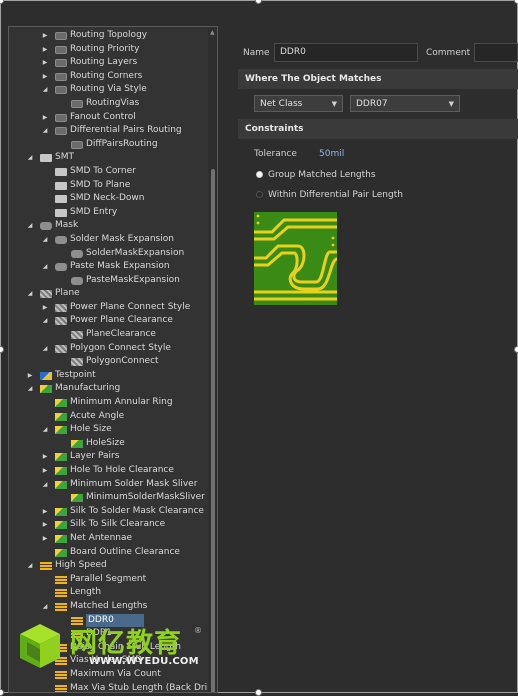  What do you see at coordinates (108, 254) in the screenshot?
I see `tree-item: SolderMaskExpansion` at bounding box center [108, 254].